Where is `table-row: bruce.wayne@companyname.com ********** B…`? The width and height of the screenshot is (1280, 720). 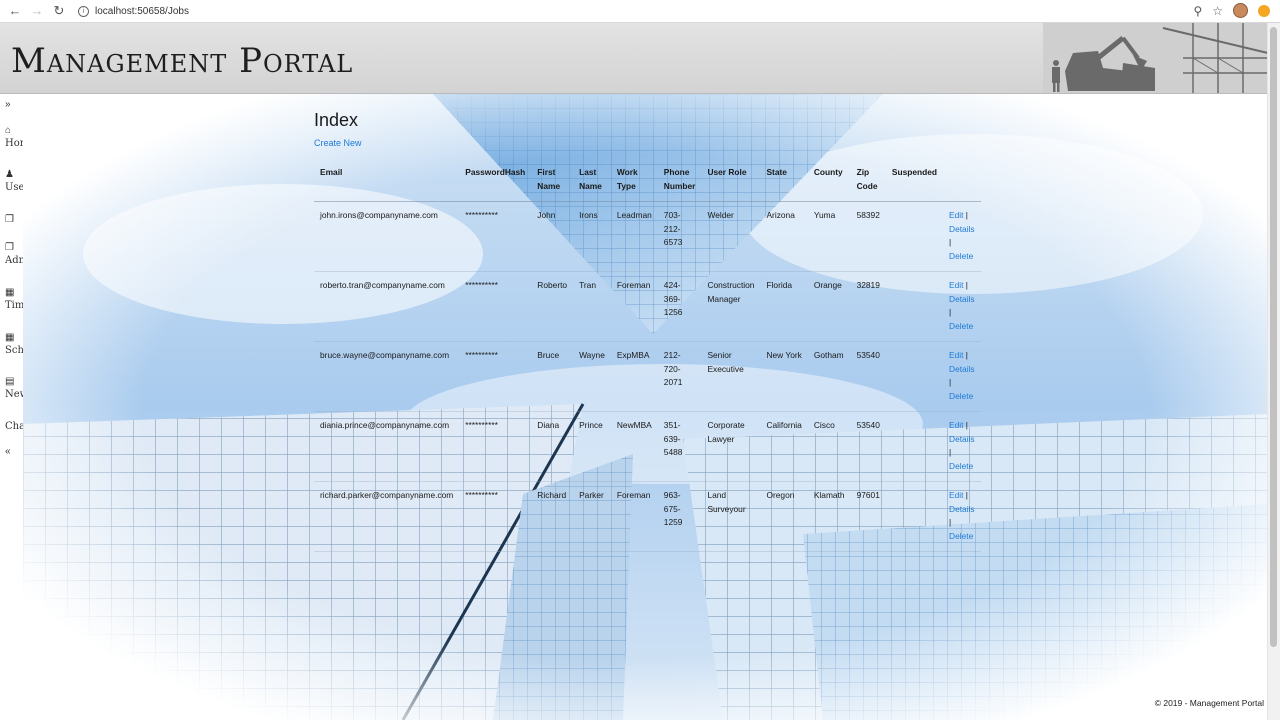 table-row: bruce.wayne@companyname.com ********** B… is located at coordinates (647, 376).